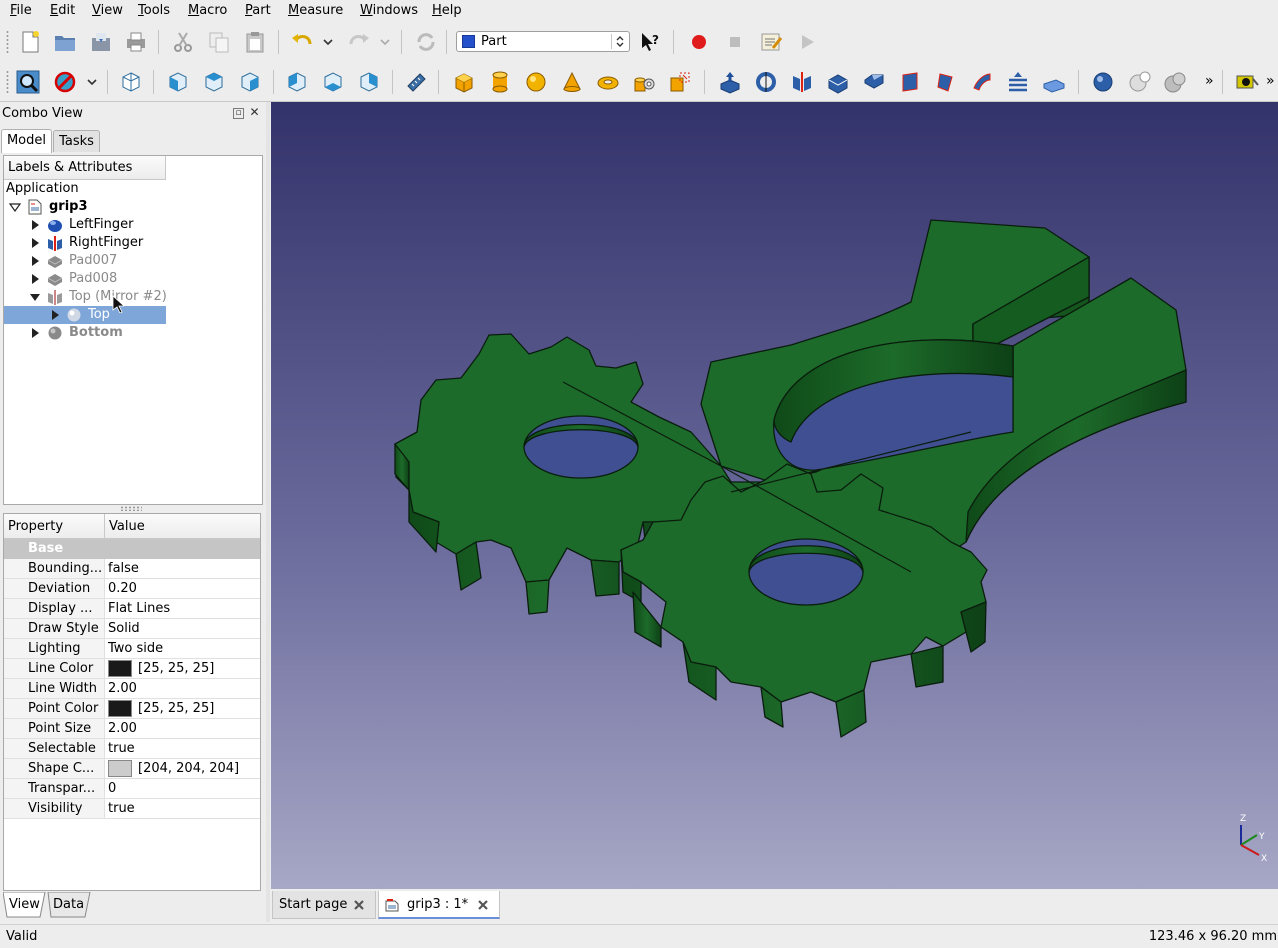  I want to click on property-group-base: Base, so click(132, 549).